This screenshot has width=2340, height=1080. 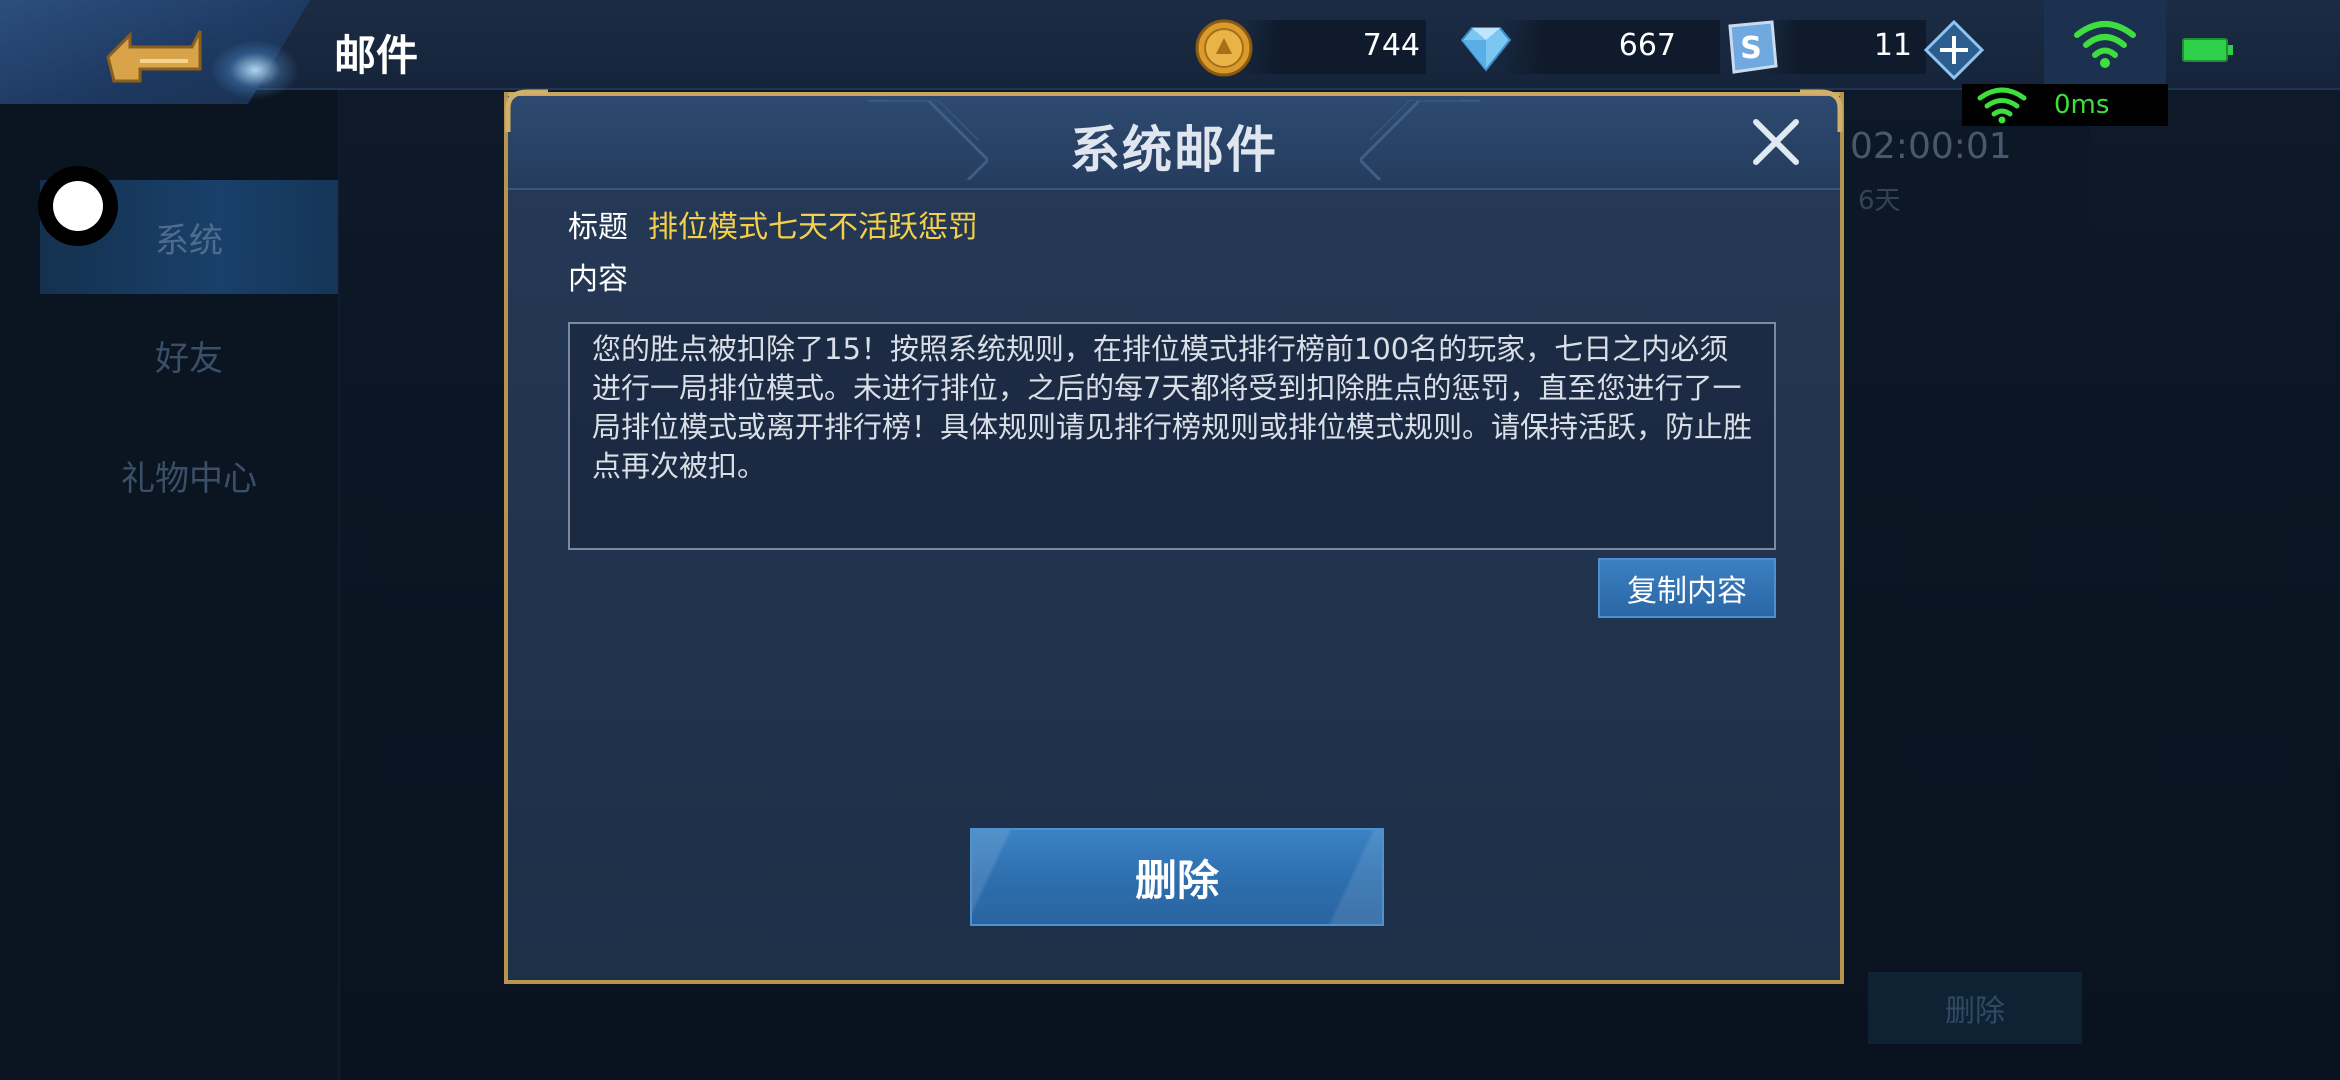 I want to click on mail-days-left: 6天, so click(x=1879, y=201).